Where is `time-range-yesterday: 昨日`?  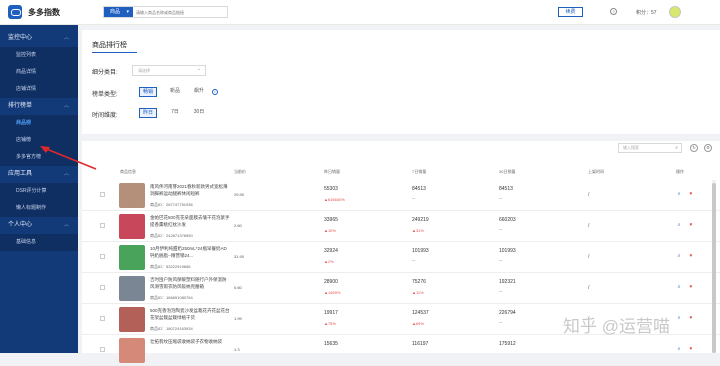
time-range-yesterday: 昨日 is located at coordinates (148, 113).